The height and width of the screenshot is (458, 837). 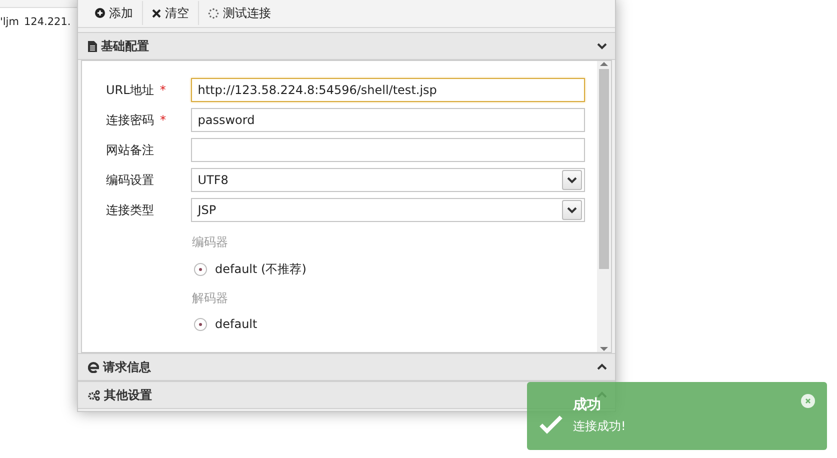 I want to click on radio-option: default, so click(x=225, y=324).